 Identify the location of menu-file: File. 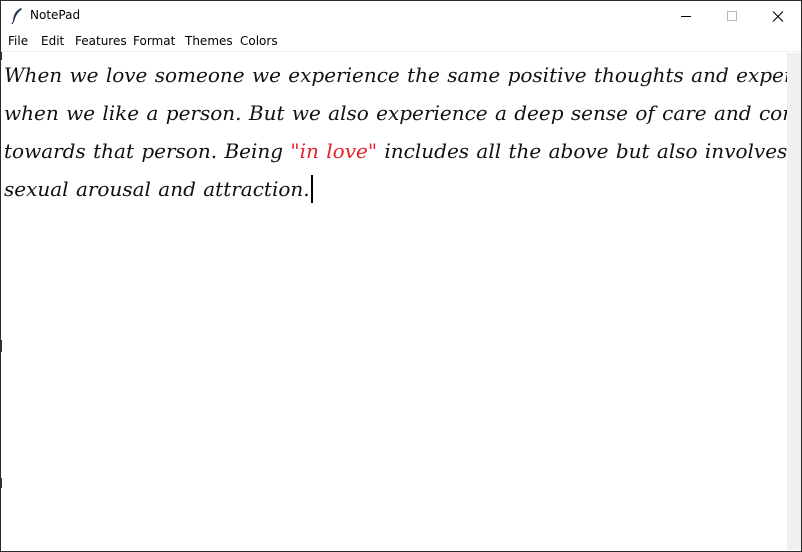
(18, 41).